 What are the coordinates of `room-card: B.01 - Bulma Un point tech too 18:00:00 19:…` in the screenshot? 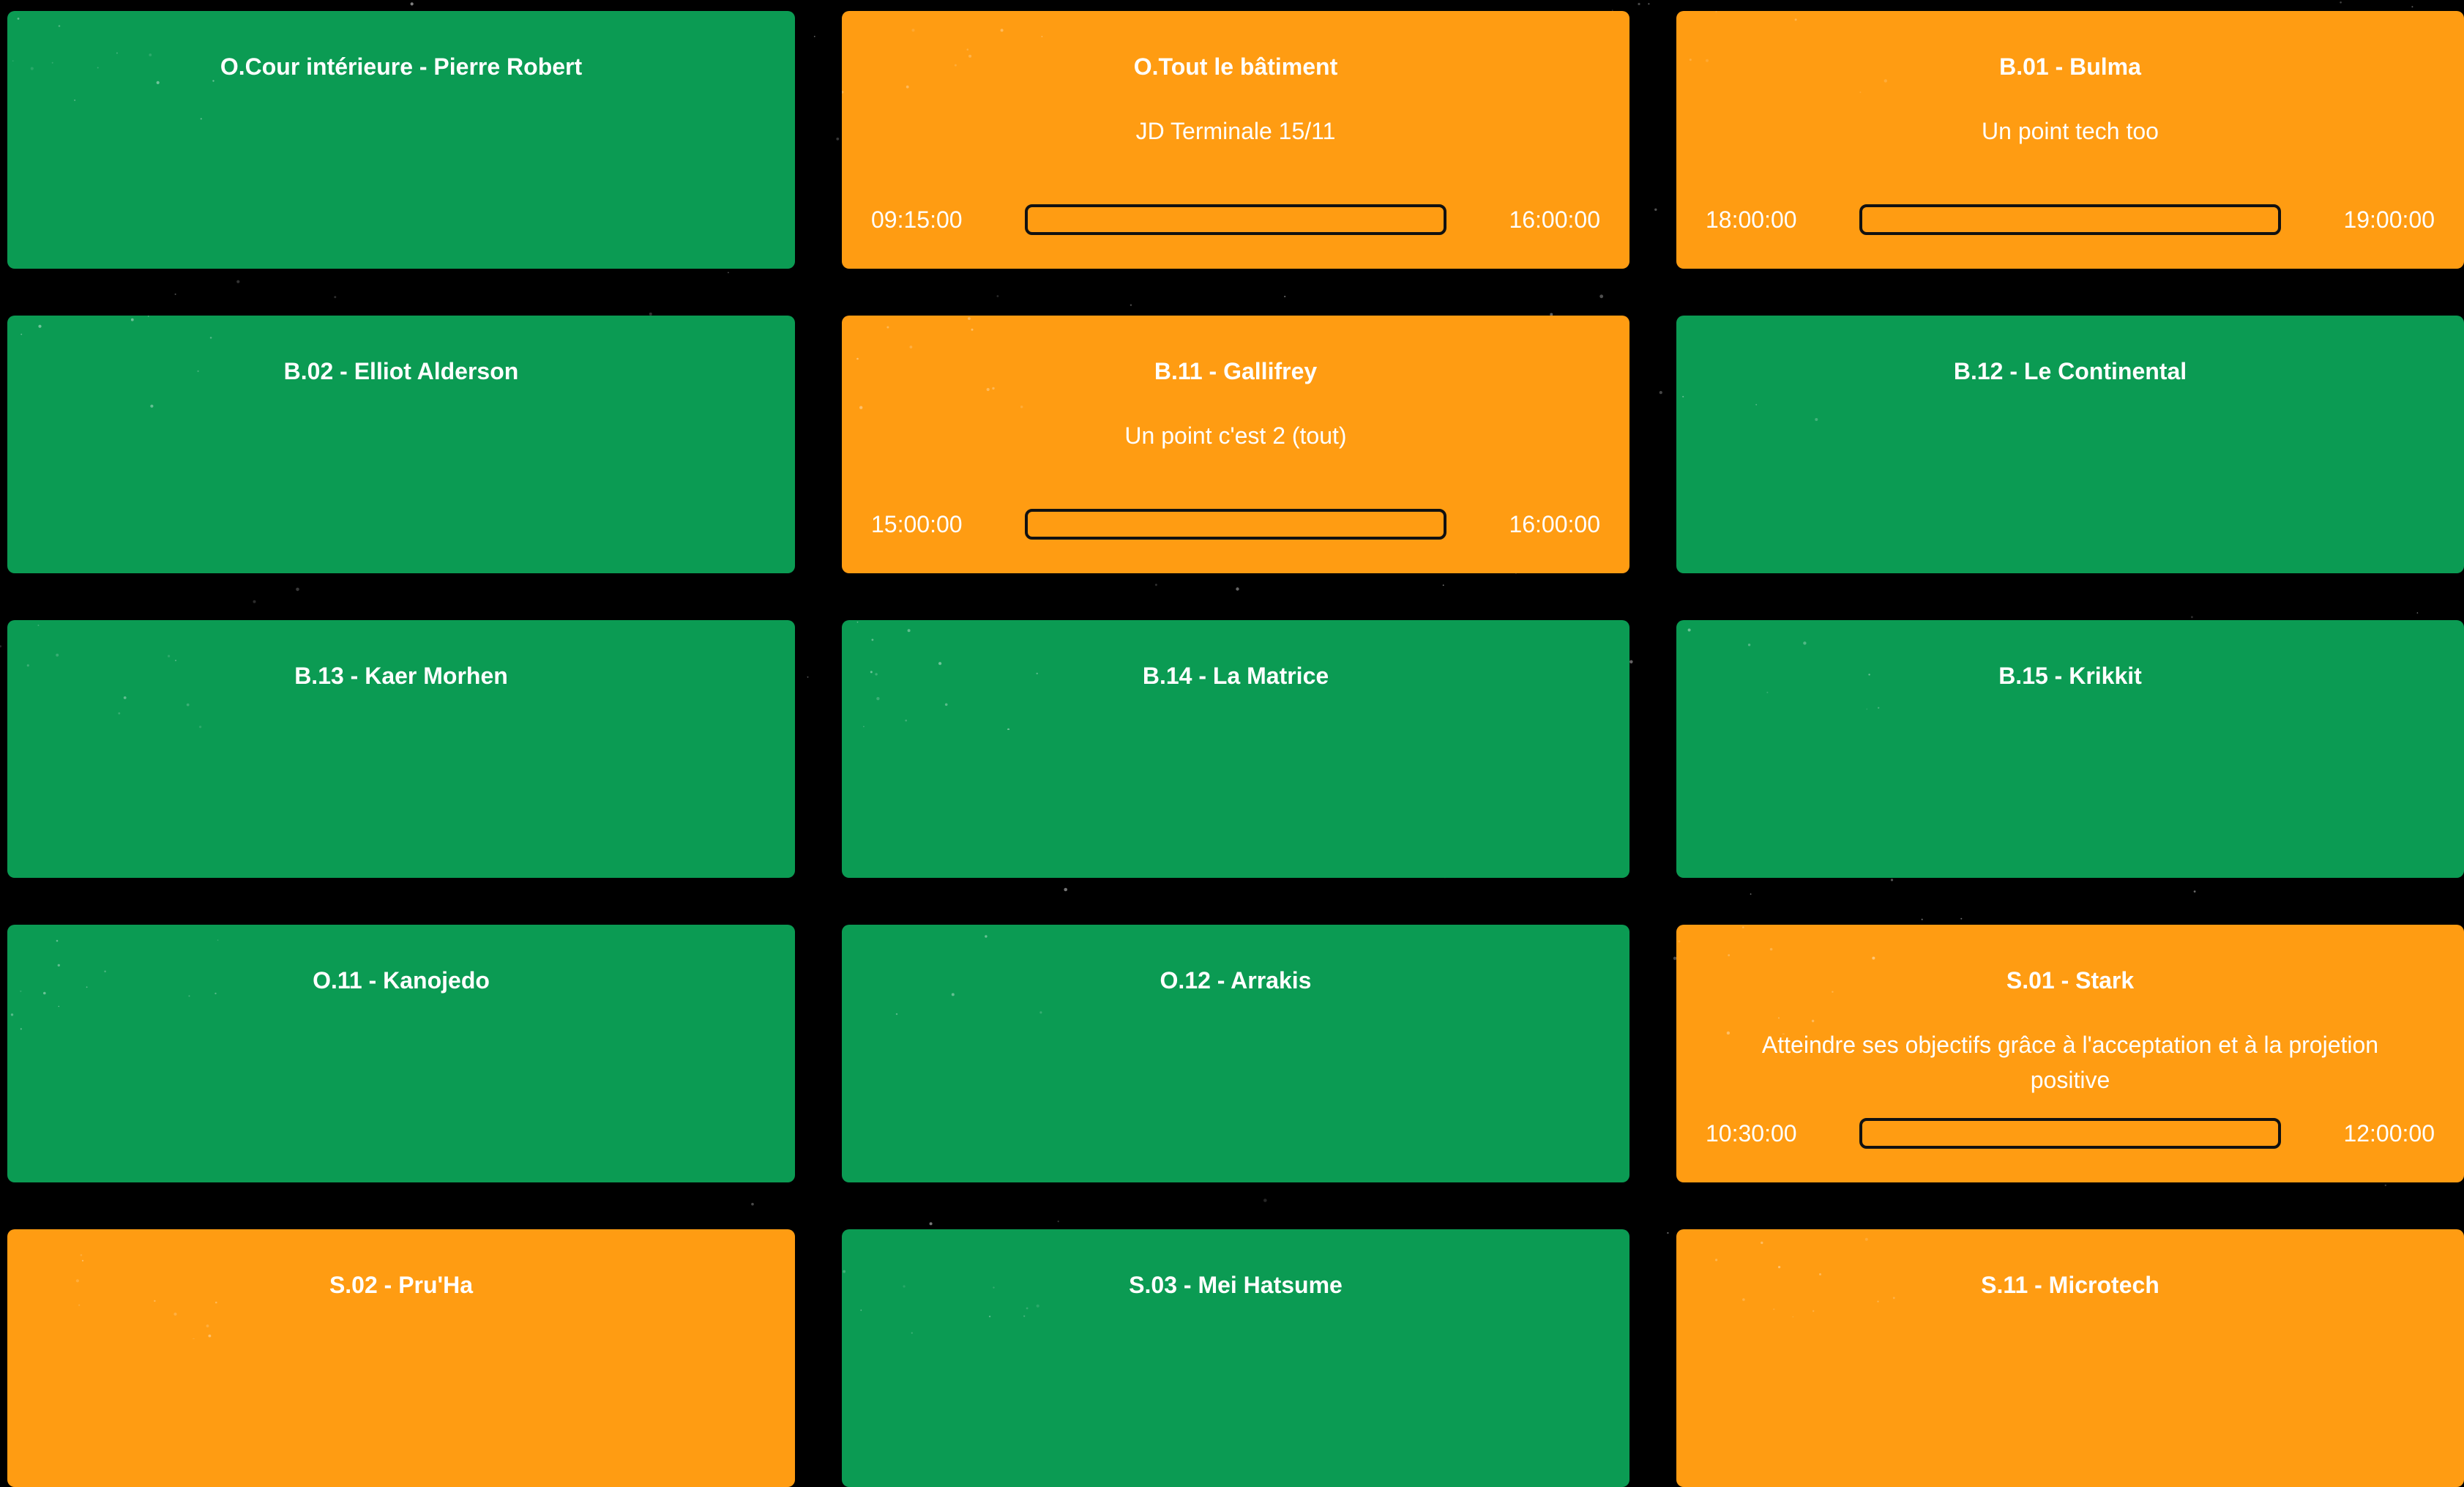 It's located at (2070, 140).